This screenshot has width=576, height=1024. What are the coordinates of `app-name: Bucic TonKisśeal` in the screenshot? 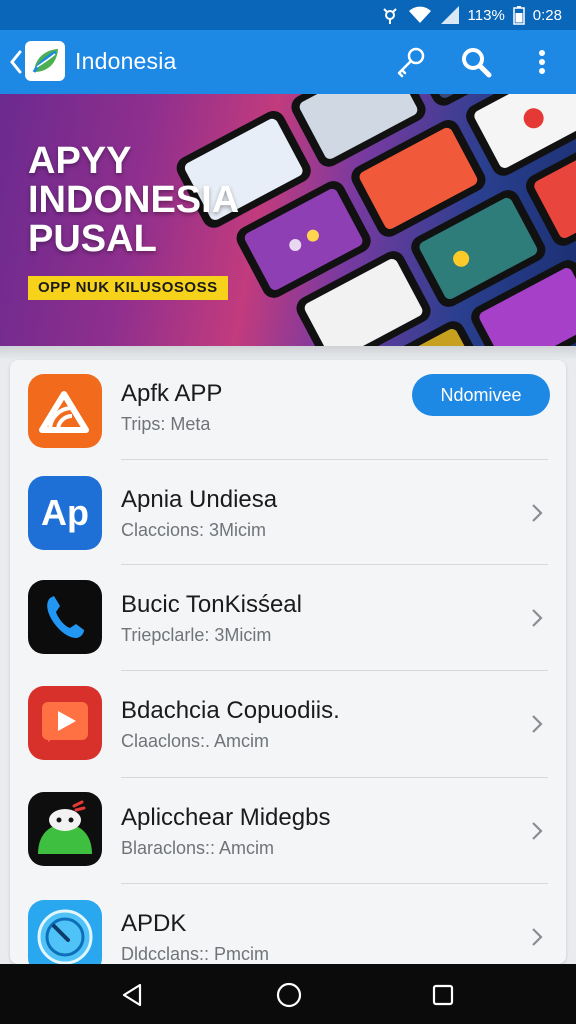 It's located at (211, 604).